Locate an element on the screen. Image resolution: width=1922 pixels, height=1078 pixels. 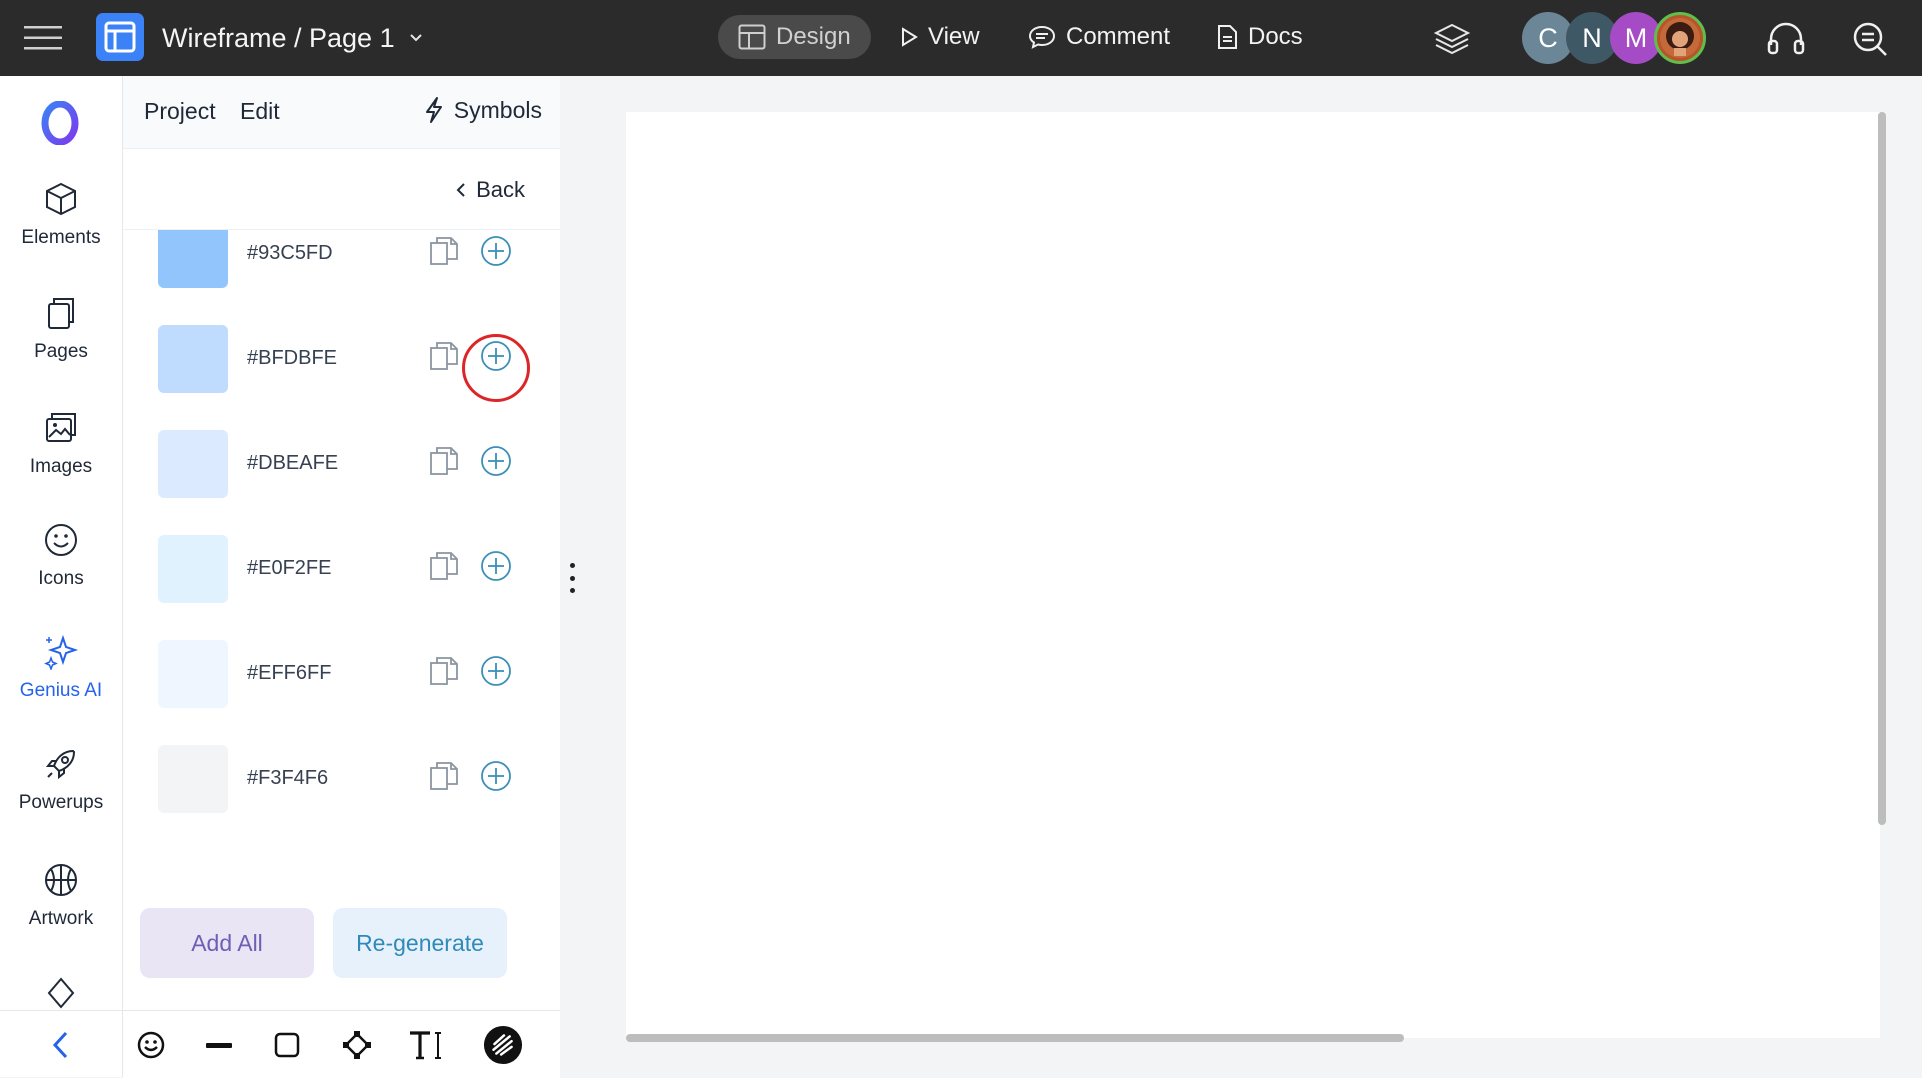
panel-resize-handle is located at coordinates (572, 578).